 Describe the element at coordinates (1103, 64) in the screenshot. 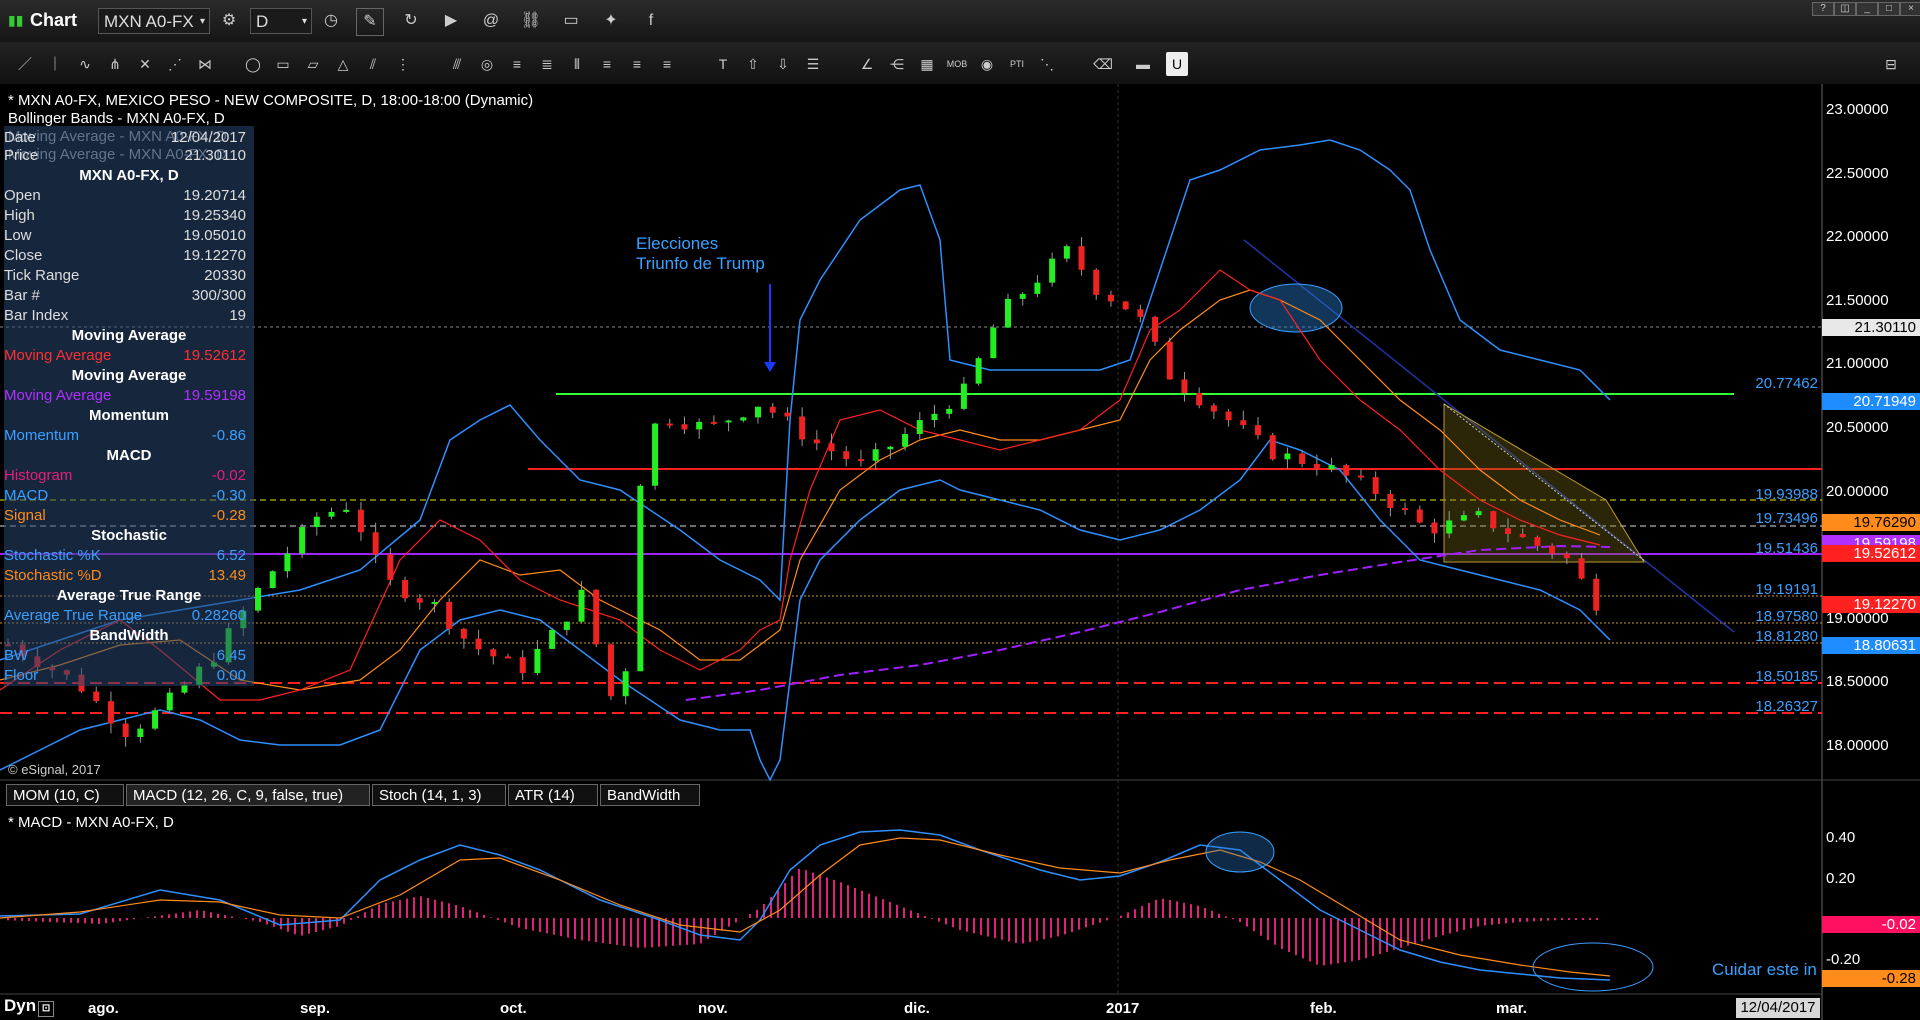

I see `eraser-icon: ⌫` at that location.